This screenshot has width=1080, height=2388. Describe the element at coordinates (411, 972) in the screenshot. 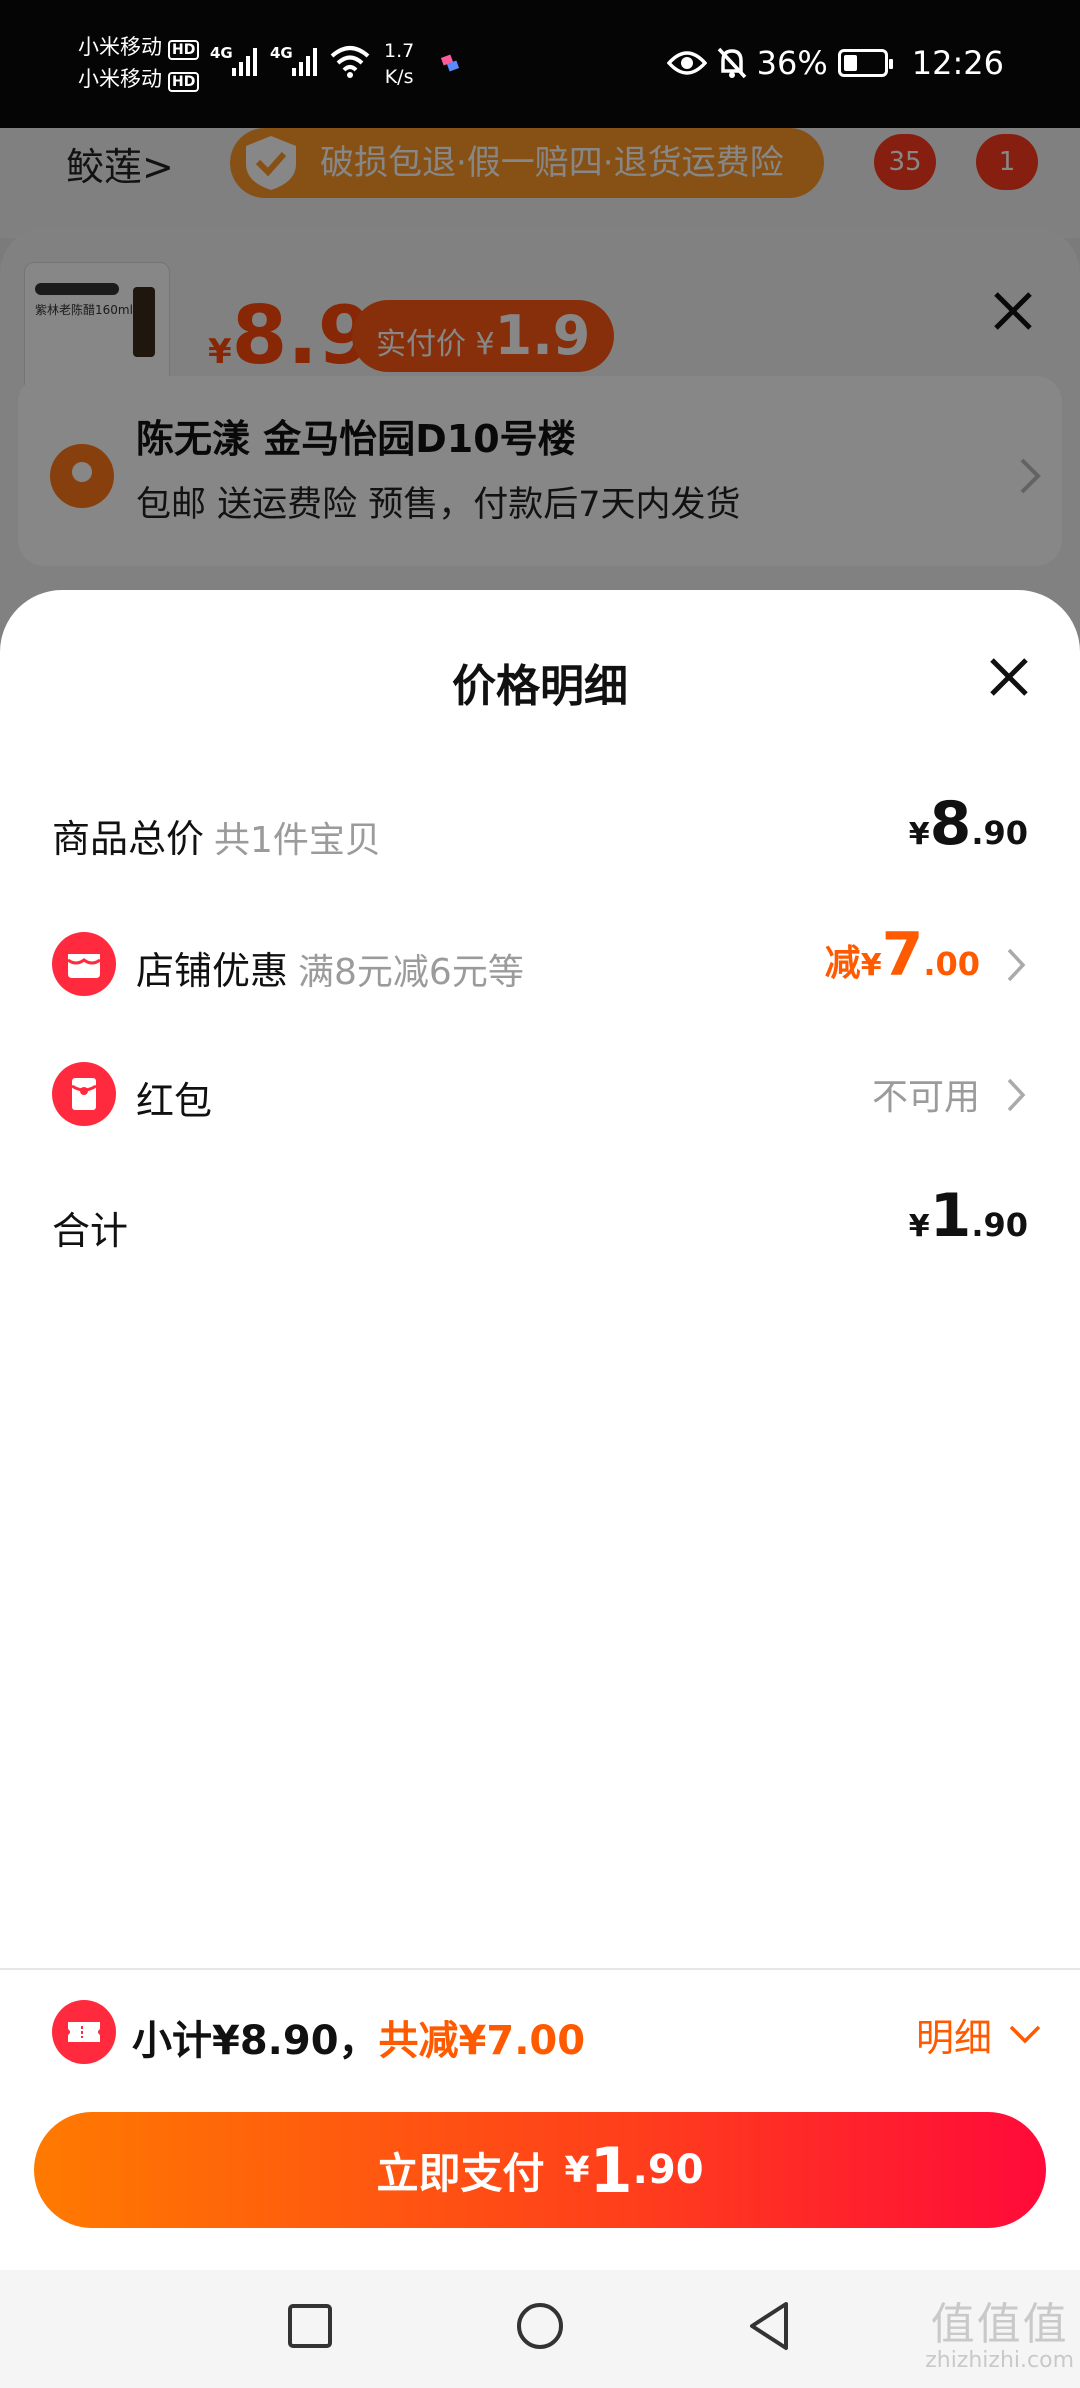

I see `shop-discount-rule: 满8元减6元等` at that location.